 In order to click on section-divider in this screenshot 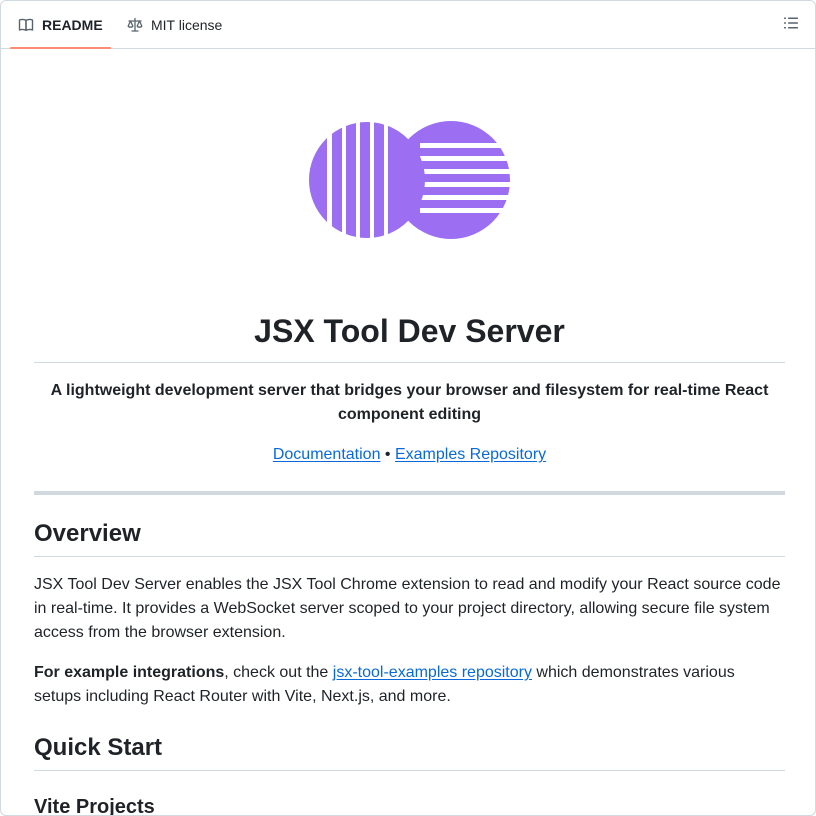, I will do `click(409, 493)`.